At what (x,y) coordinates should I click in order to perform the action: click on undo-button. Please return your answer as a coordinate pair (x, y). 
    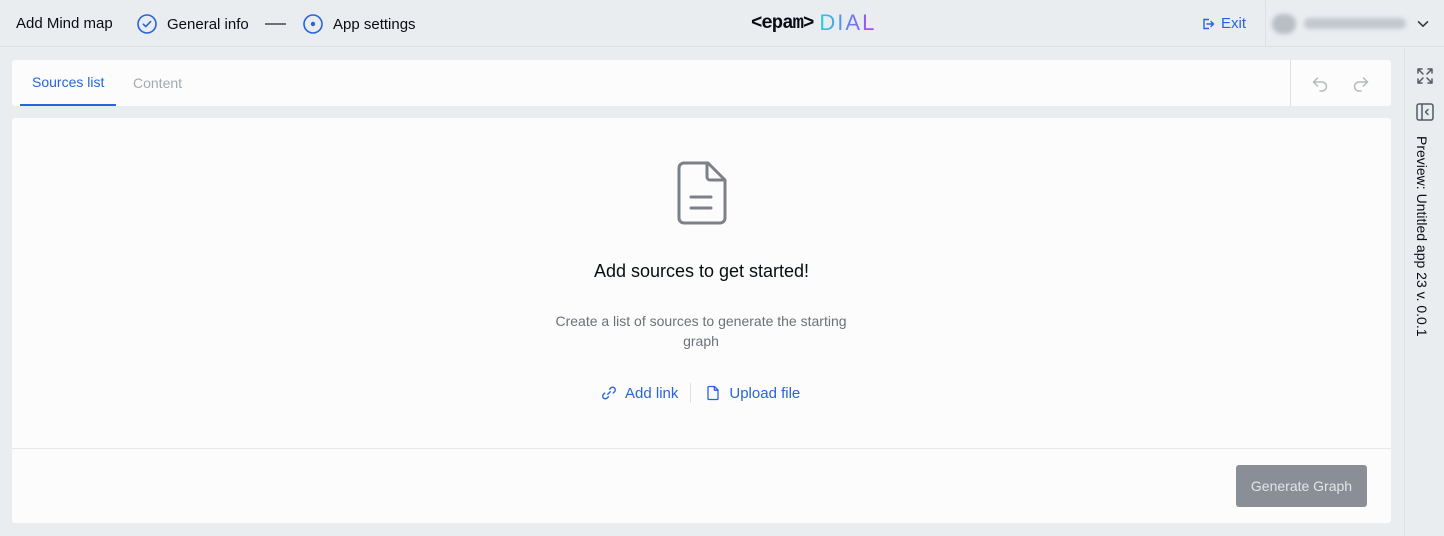
    Looking at the image, I should click on (1320, 83).